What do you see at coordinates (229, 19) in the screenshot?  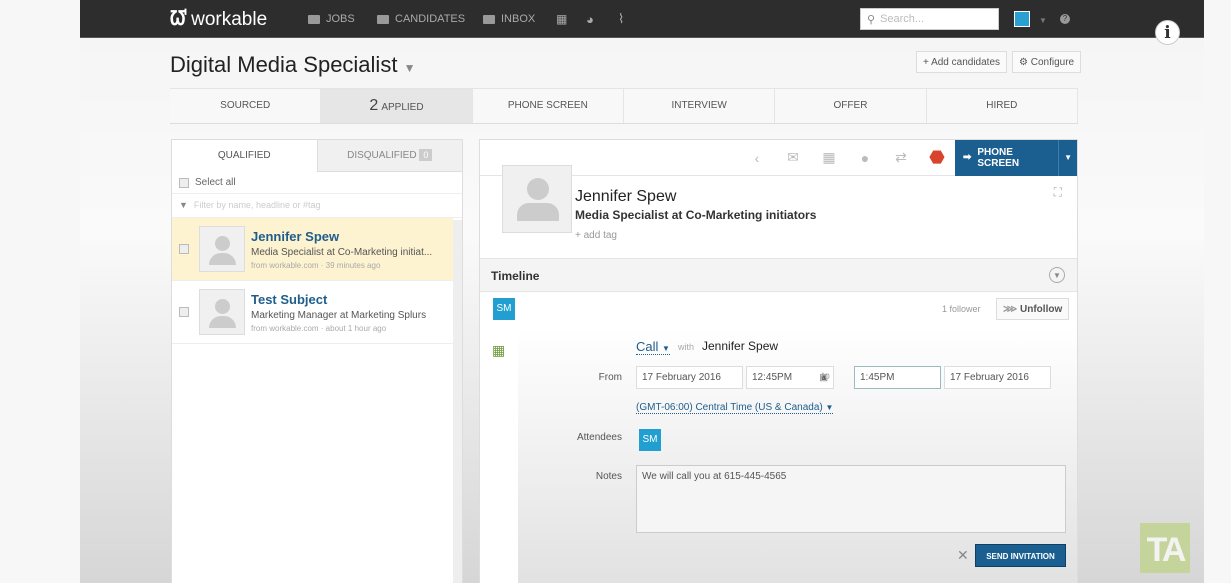 I see `logo-text: workable` at bounding box center [229, 19].